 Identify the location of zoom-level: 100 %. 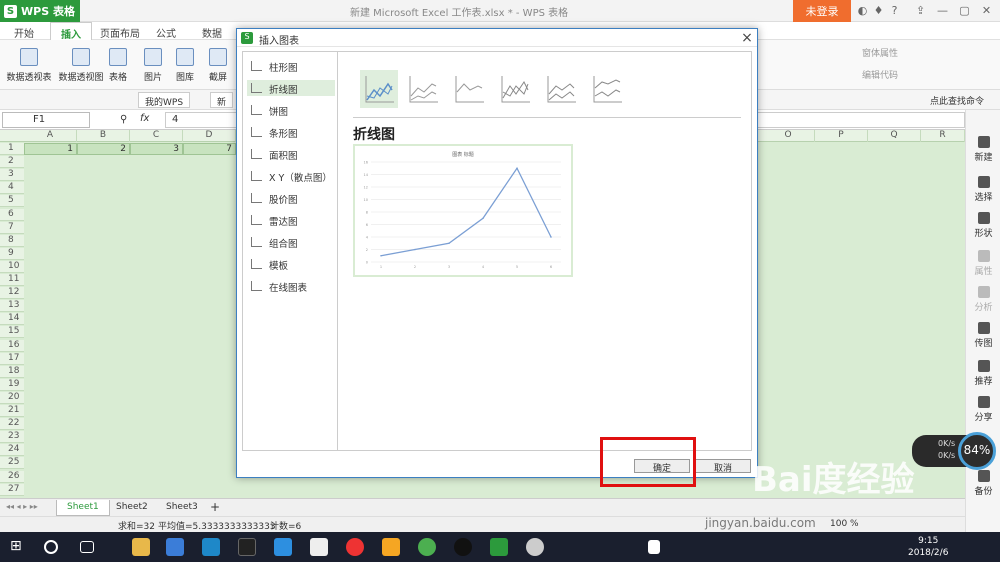
(844, 524).